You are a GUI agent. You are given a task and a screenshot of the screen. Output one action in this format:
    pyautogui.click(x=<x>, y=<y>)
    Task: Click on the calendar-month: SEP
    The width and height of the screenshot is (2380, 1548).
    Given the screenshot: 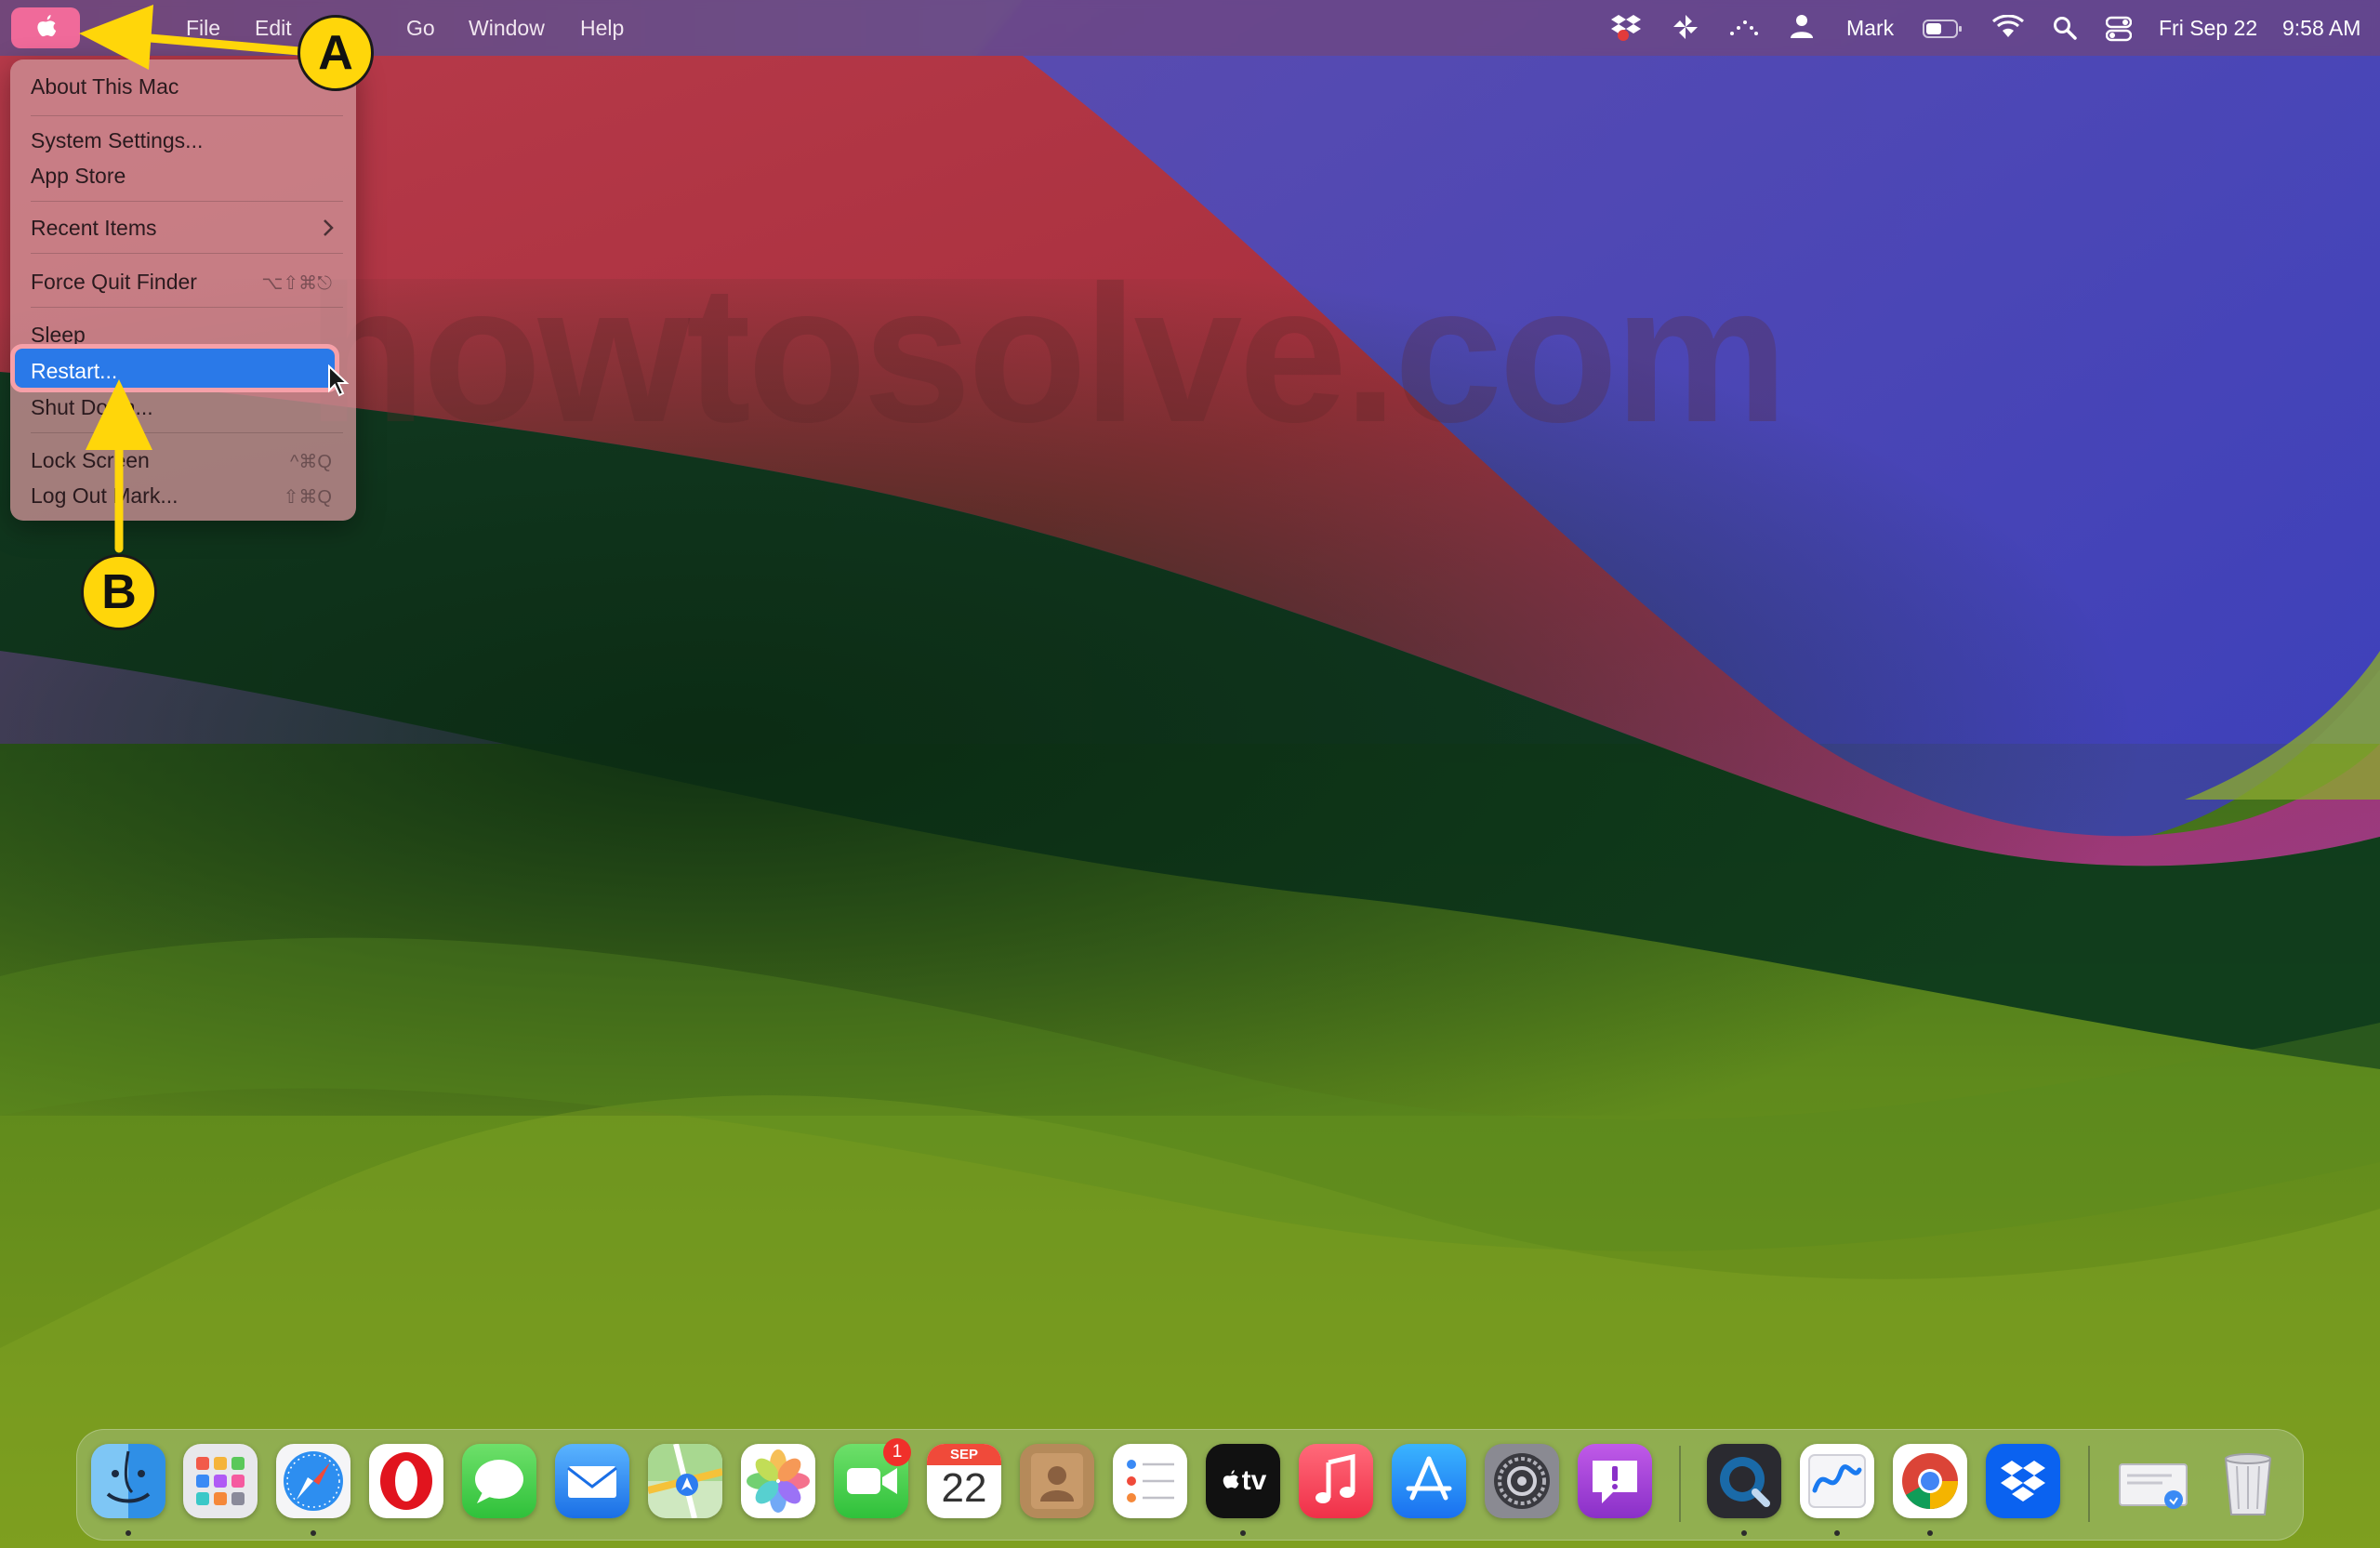 What is the action you would take?
    pyautogui.click(x=964, y=1454)
    